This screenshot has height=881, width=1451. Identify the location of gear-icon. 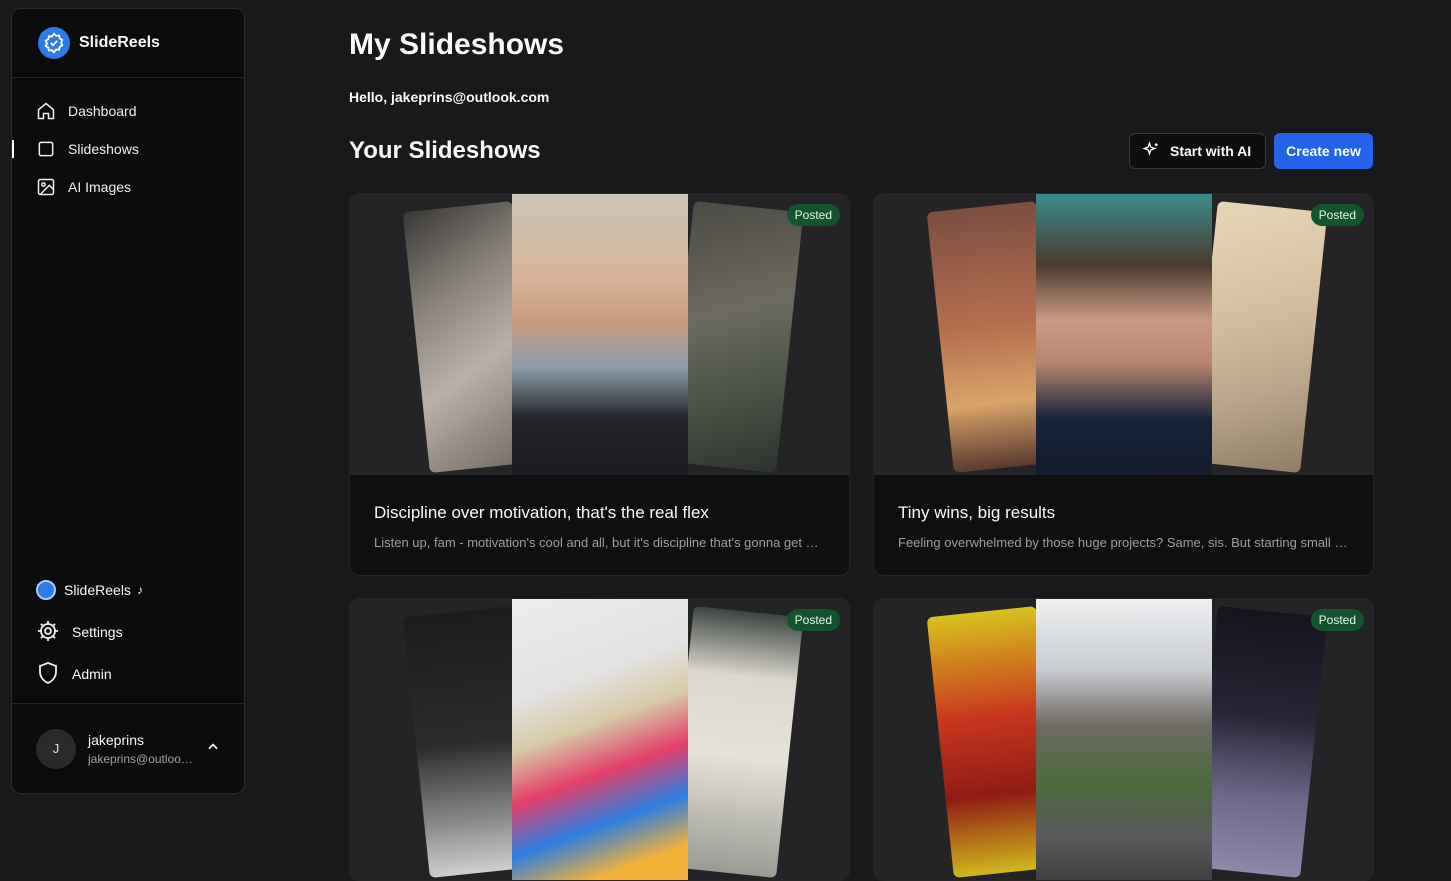
(48, 632).